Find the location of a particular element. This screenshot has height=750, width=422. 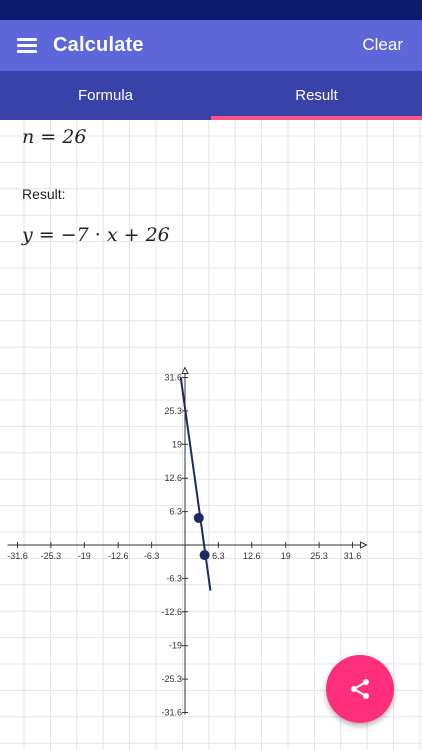

x-tick-label: 25.3 is located at coordinates (319, 556).